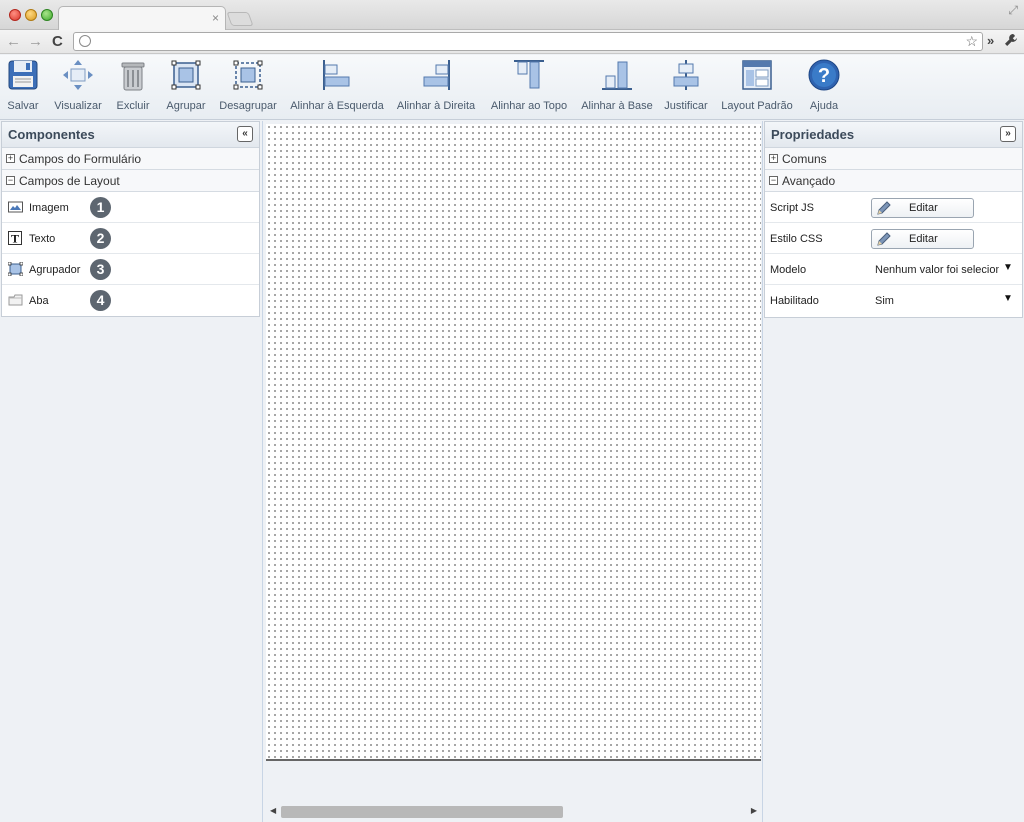 The image size is (1024, 822). I want to click on model-select: Nenhum valor foi selecionado, so click(937, 270).